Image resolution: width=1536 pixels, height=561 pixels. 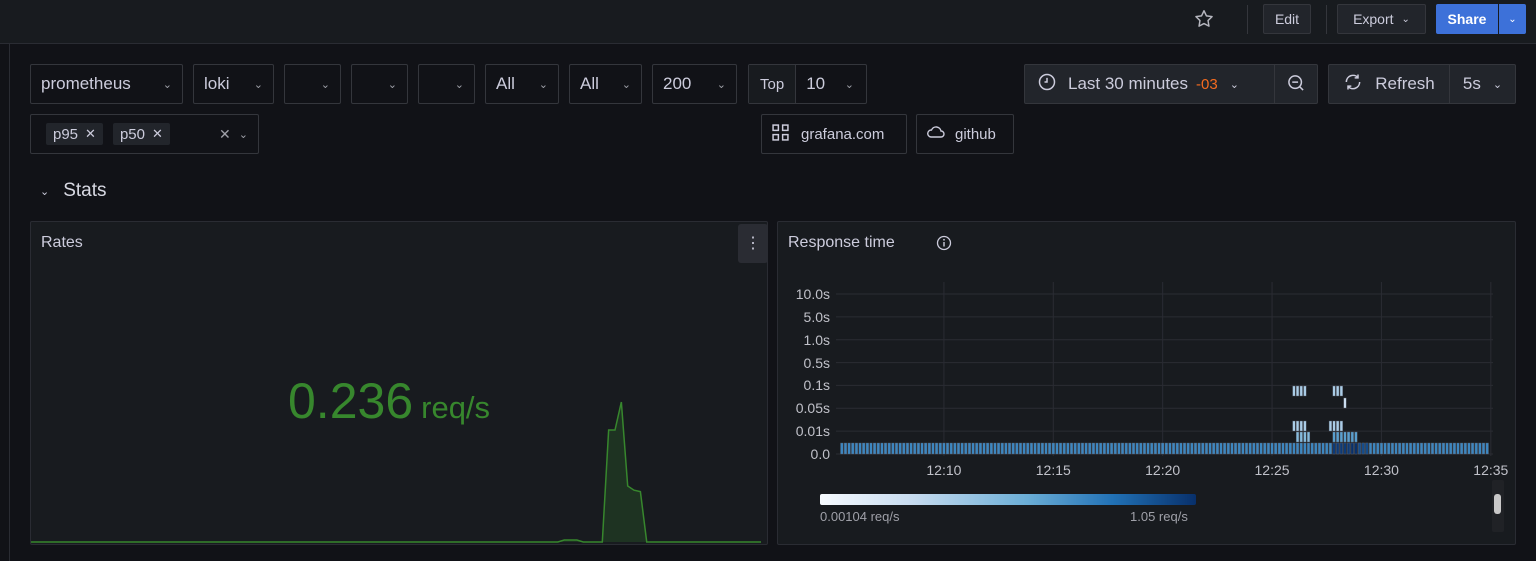 What do you see at coordinates (73, 191) in the screenshot?
I see `row-stats-toggle: ⌄ Stats` at bounding box center [73, 191].